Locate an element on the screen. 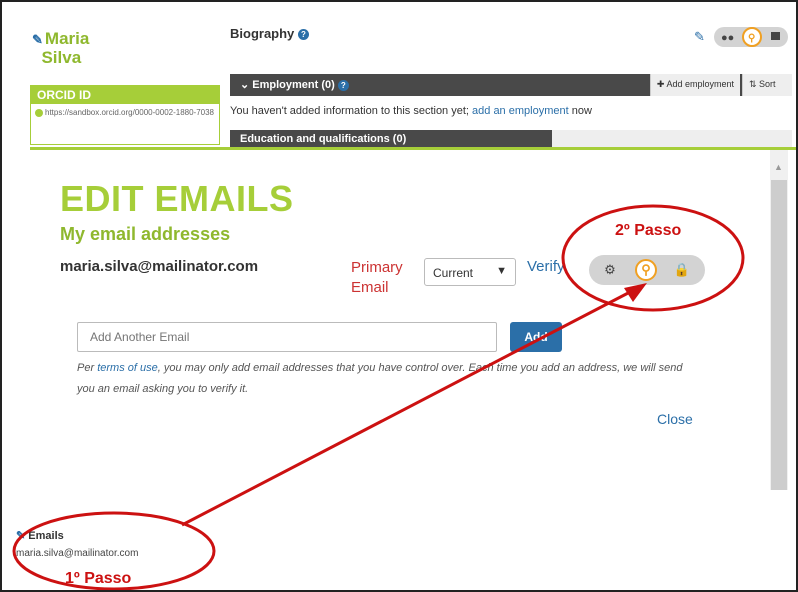  primary-label-line1: Primary is located at coordinates (377, 267).